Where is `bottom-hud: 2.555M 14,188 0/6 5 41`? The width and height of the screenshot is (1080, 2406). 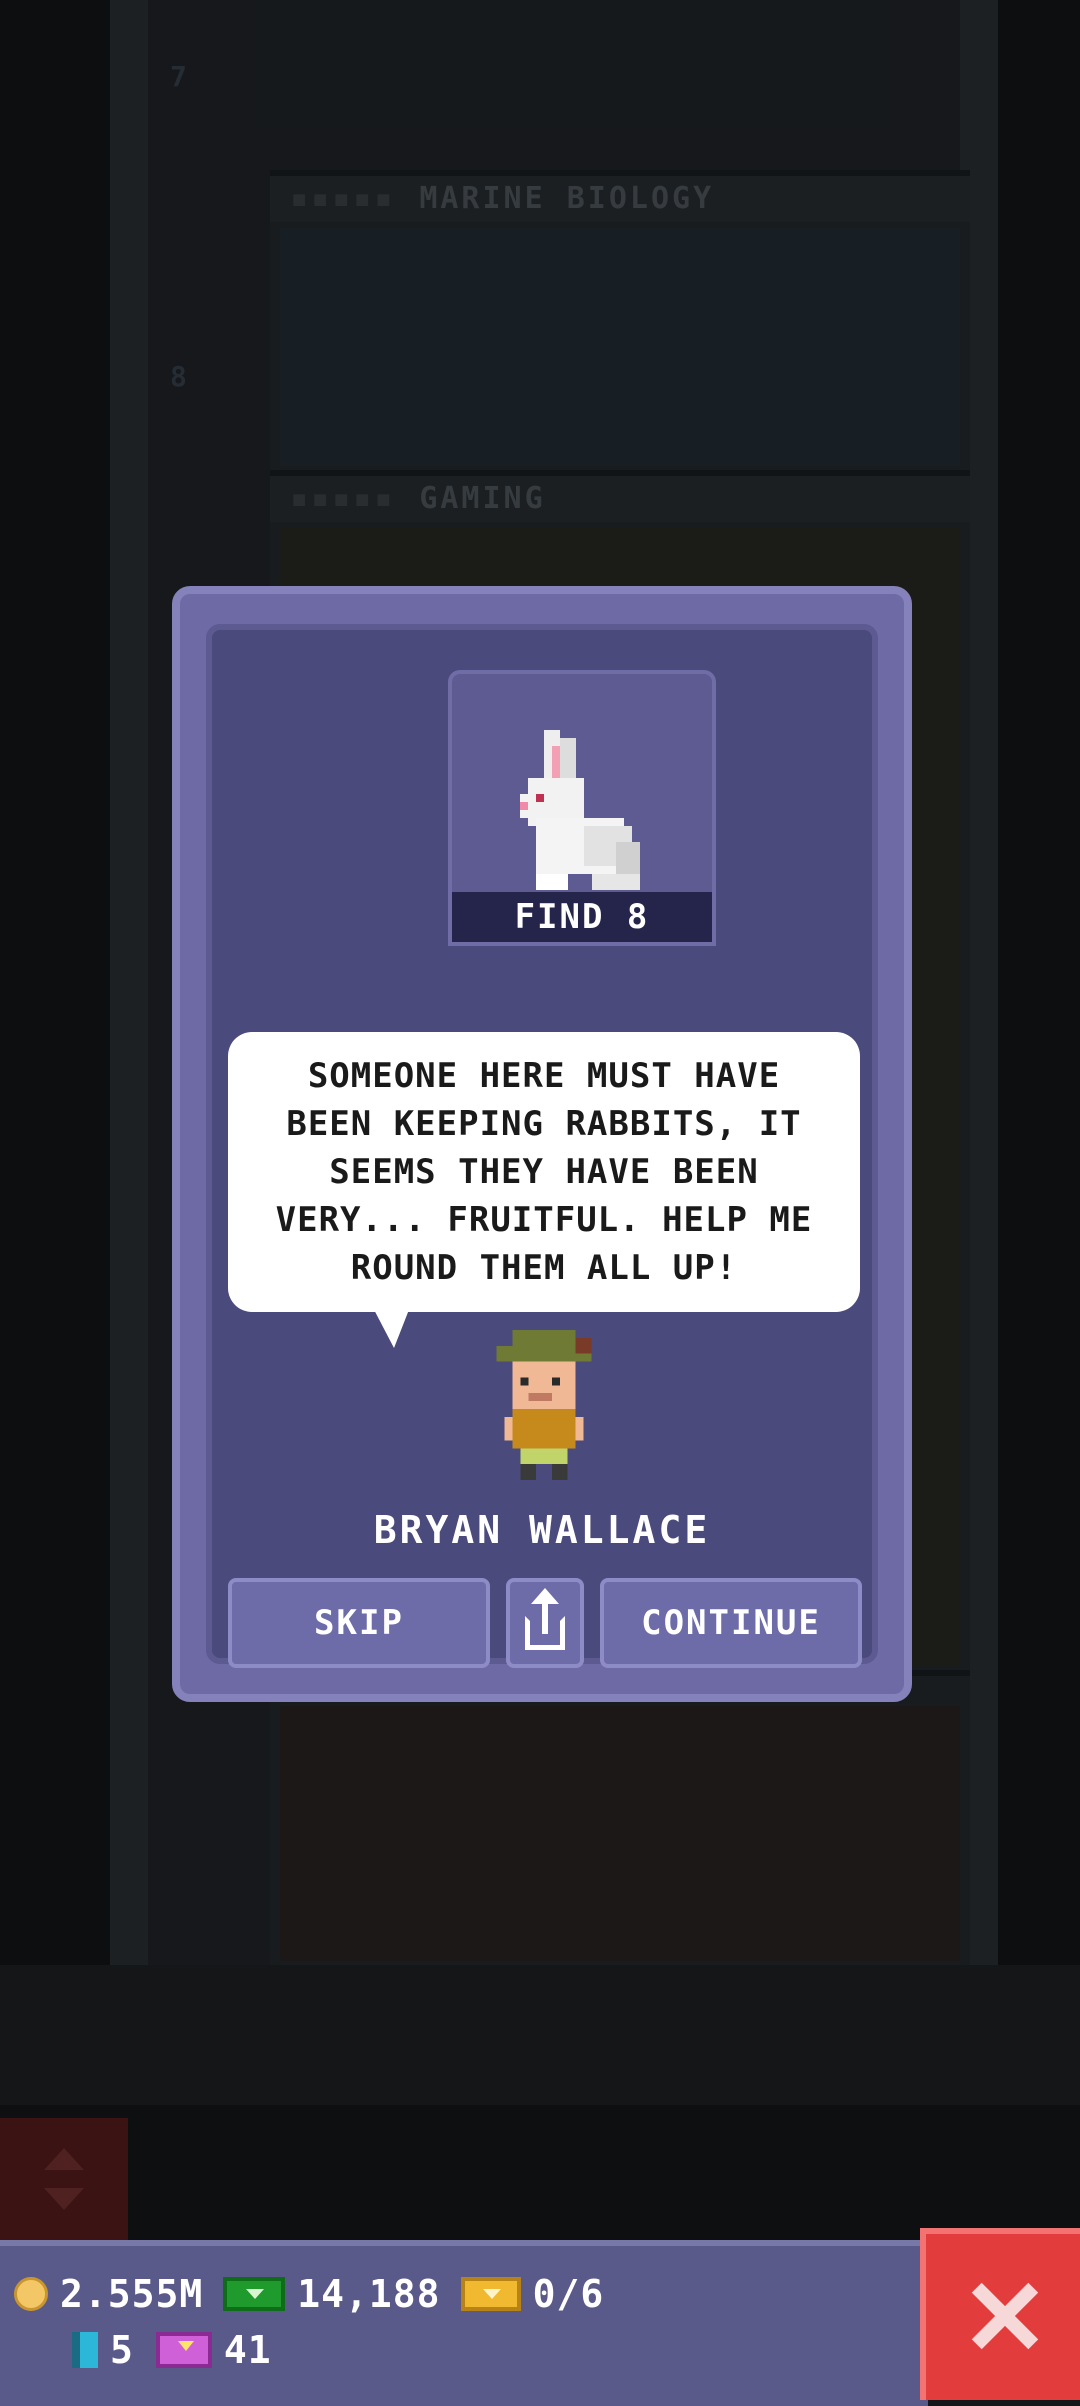 bottom-hud: 2.555M 14,188 0/6 5 41 is located at coordinates (464, 2323).